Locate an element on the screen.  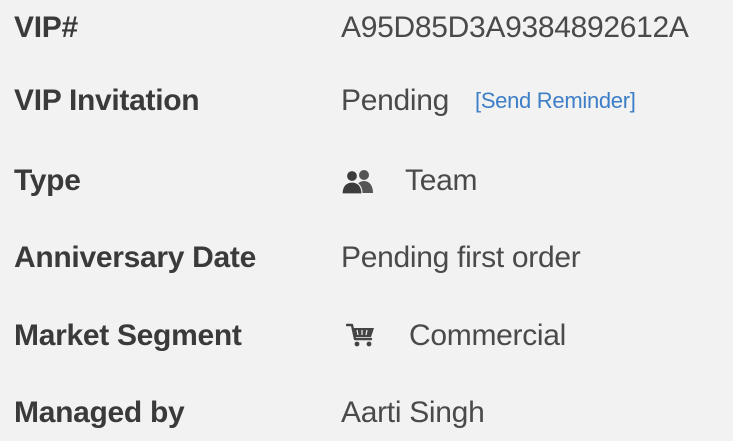
vip-number-value: A95D85D3A9384892612A is located at coordinates (515, 28).